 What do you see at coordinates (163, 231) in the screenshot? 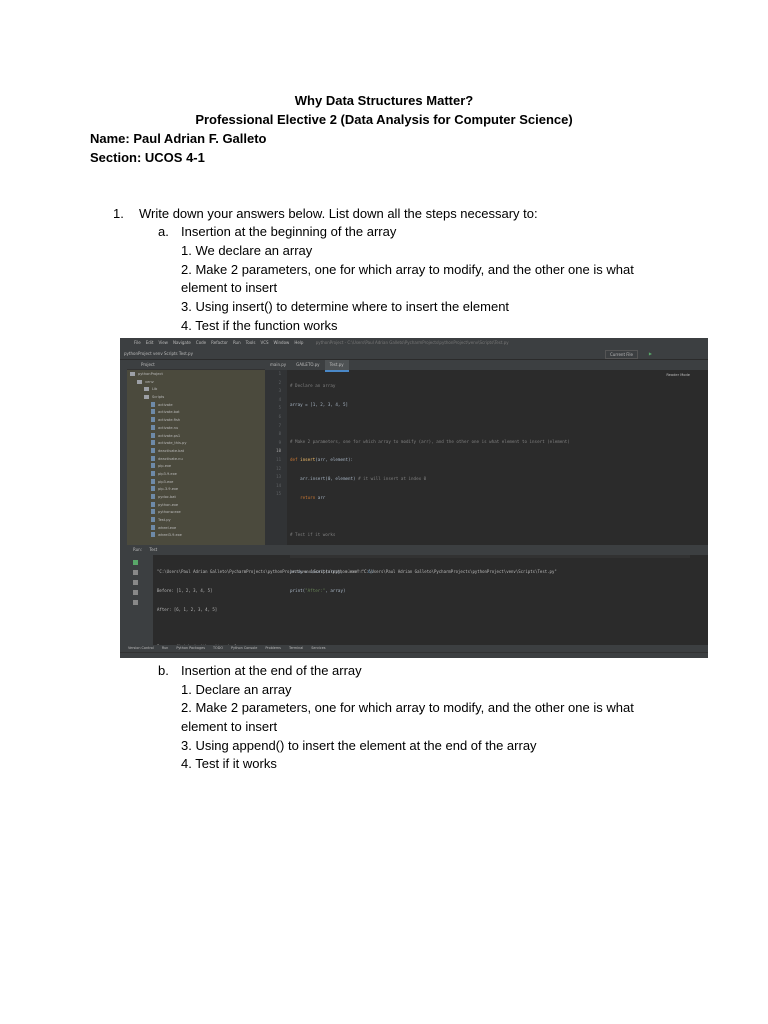
I see `item-a-label: a.` at bounding box center [163, 231].